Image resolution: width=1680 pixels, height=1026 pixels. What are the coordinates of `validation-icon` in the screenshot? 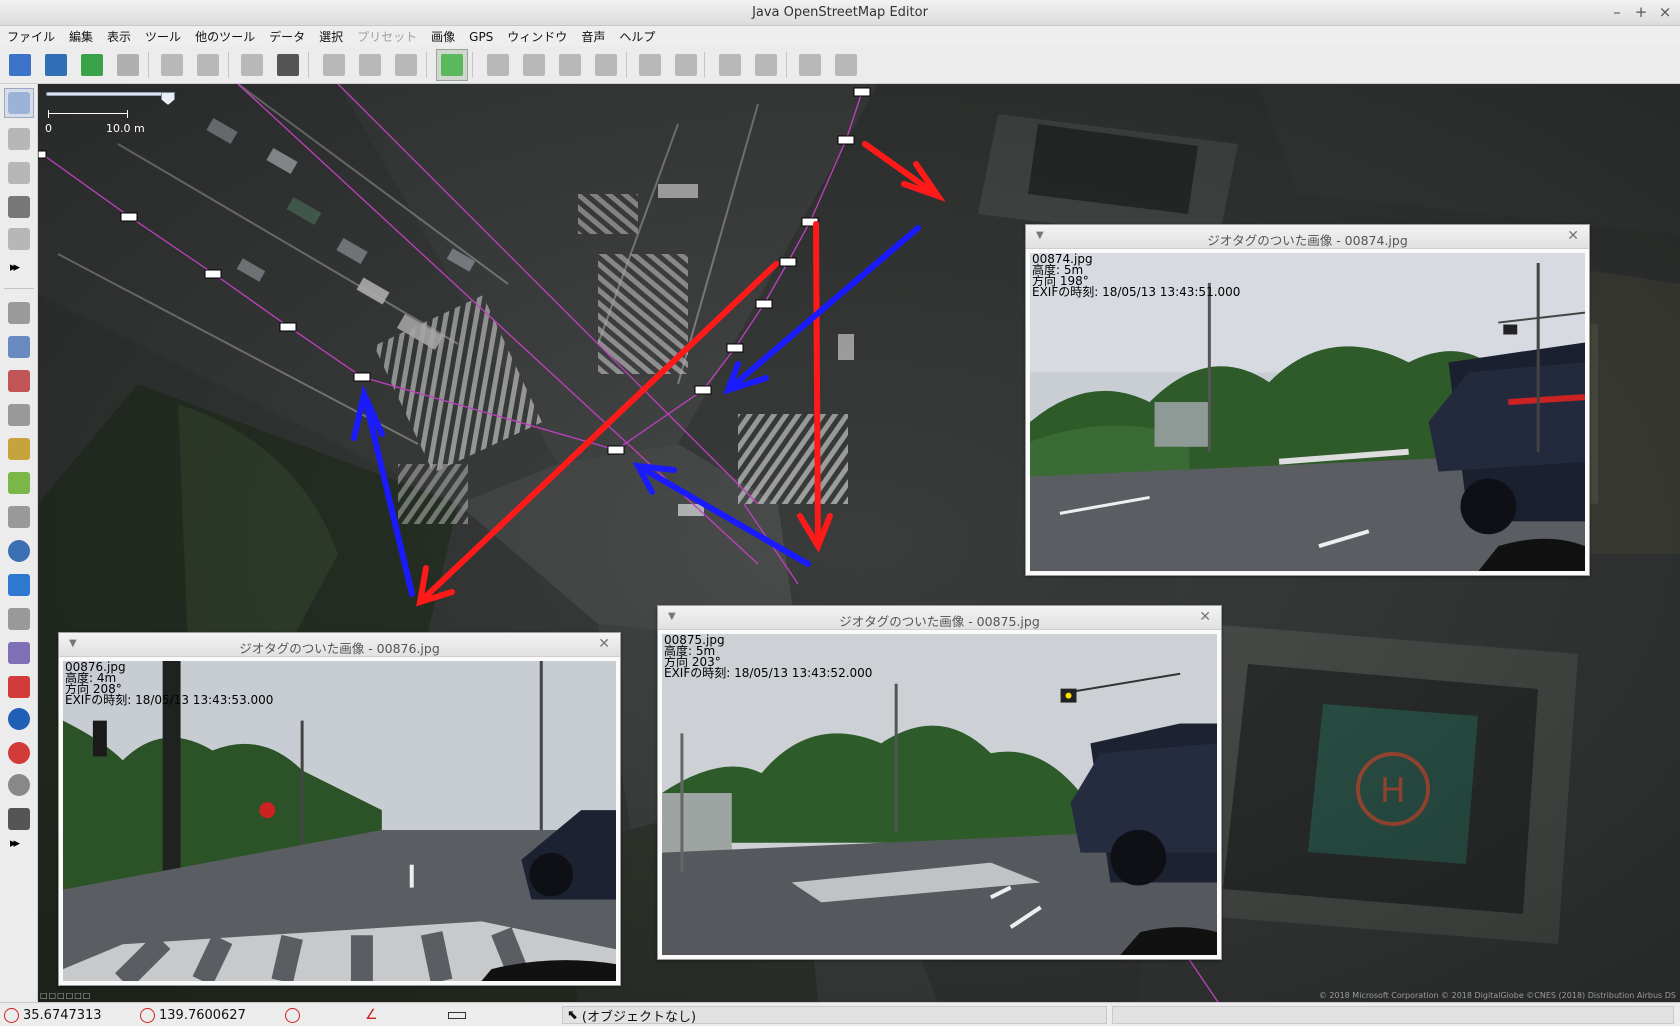 It's located at (19, 585).